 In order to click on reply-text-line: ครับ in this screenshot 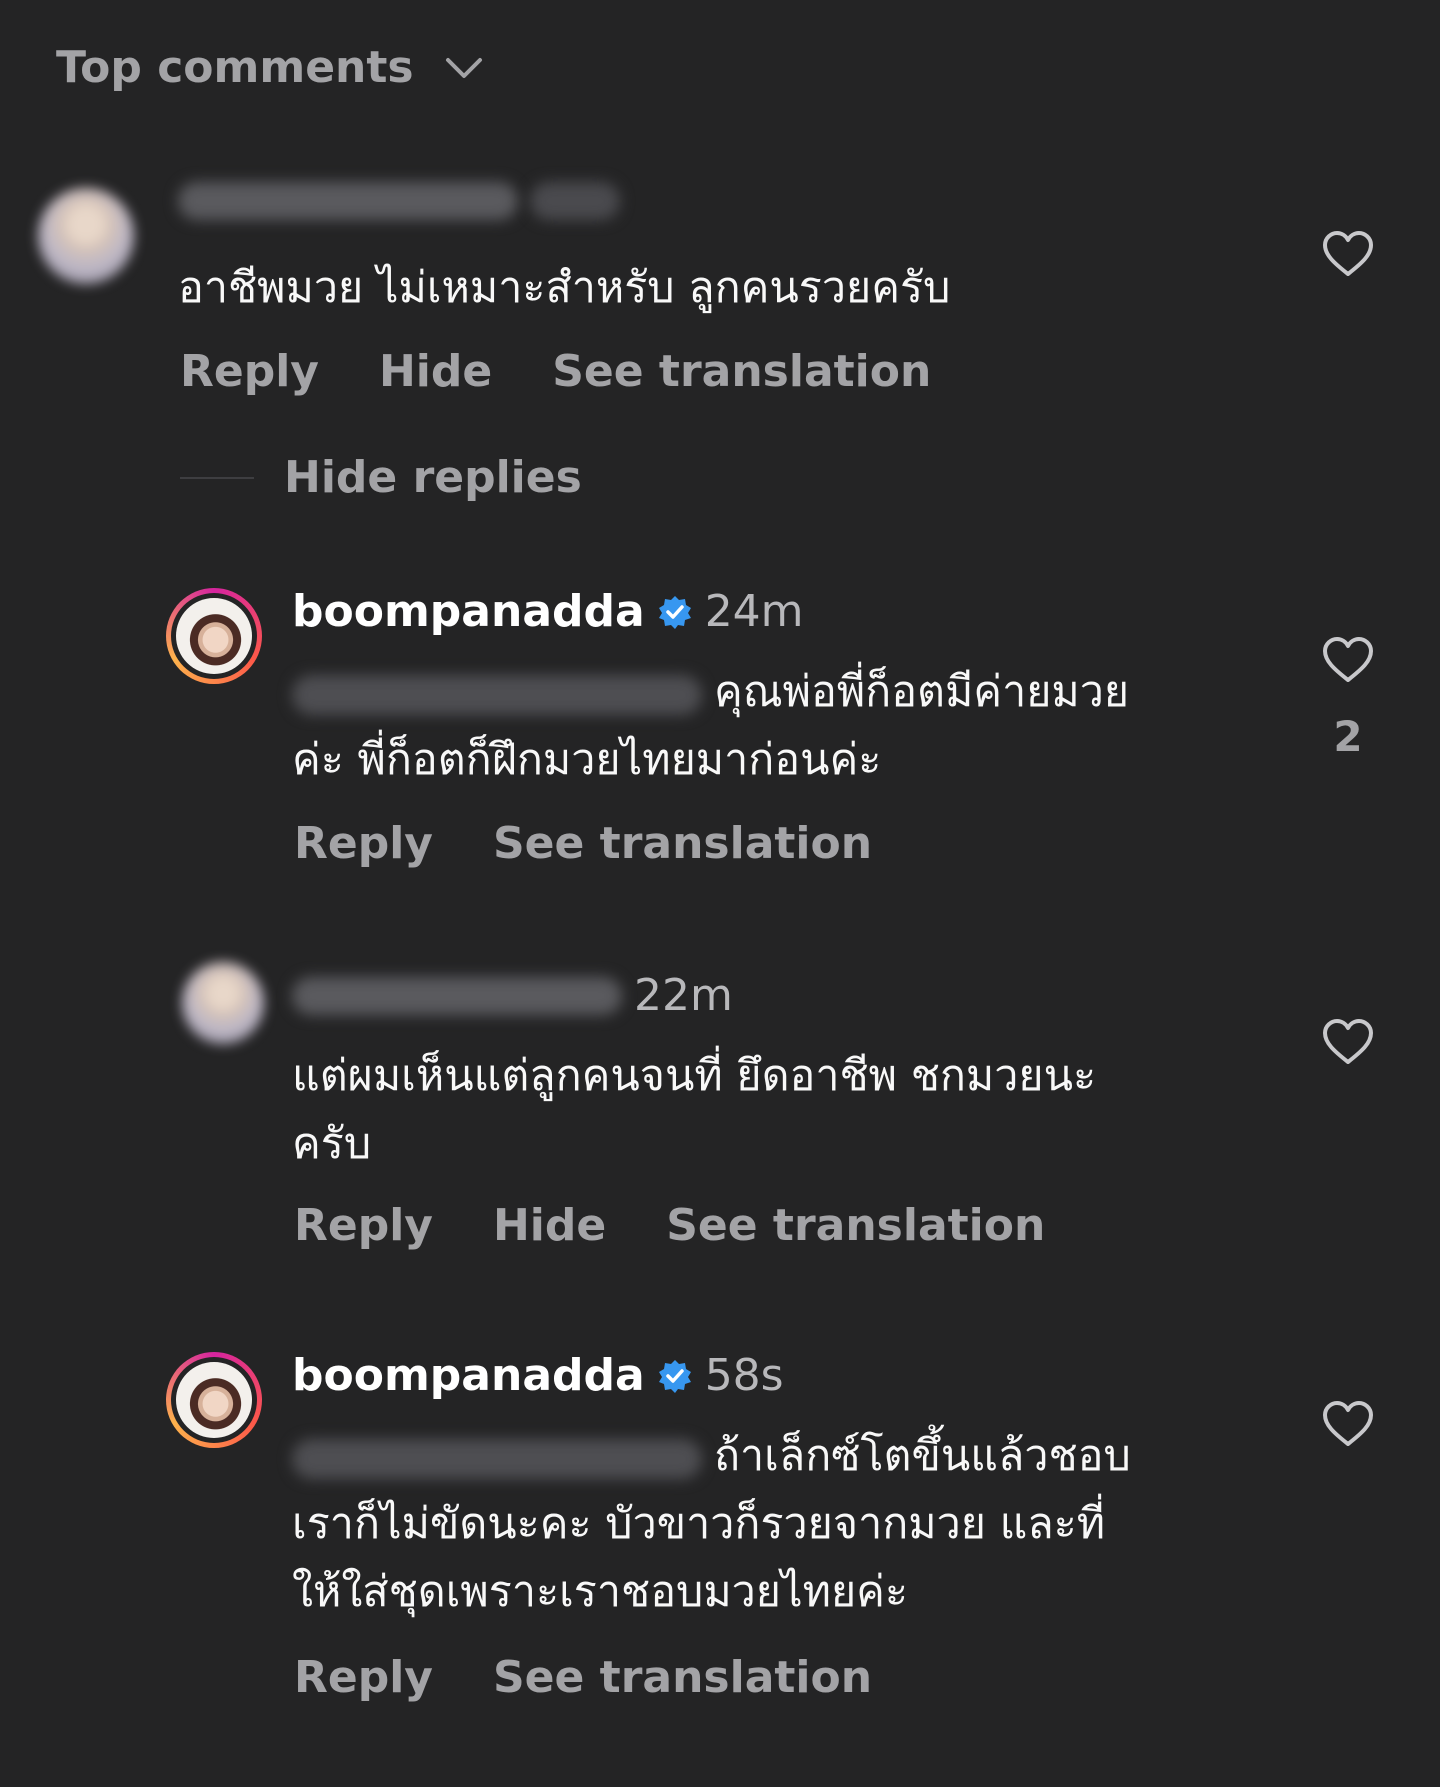, I will do `click(332, 1144)`.